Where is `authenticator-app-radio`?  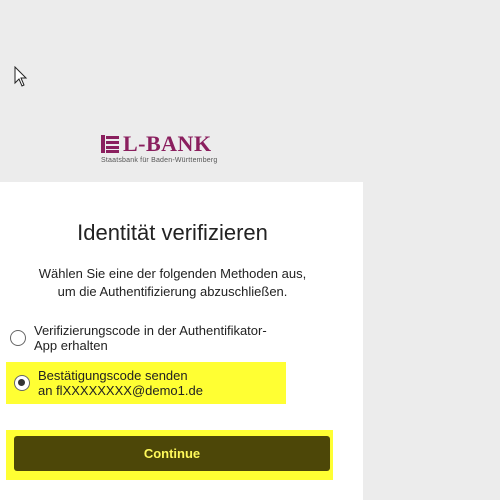
authenticator-app-radio is located at coordinates (18, 338).